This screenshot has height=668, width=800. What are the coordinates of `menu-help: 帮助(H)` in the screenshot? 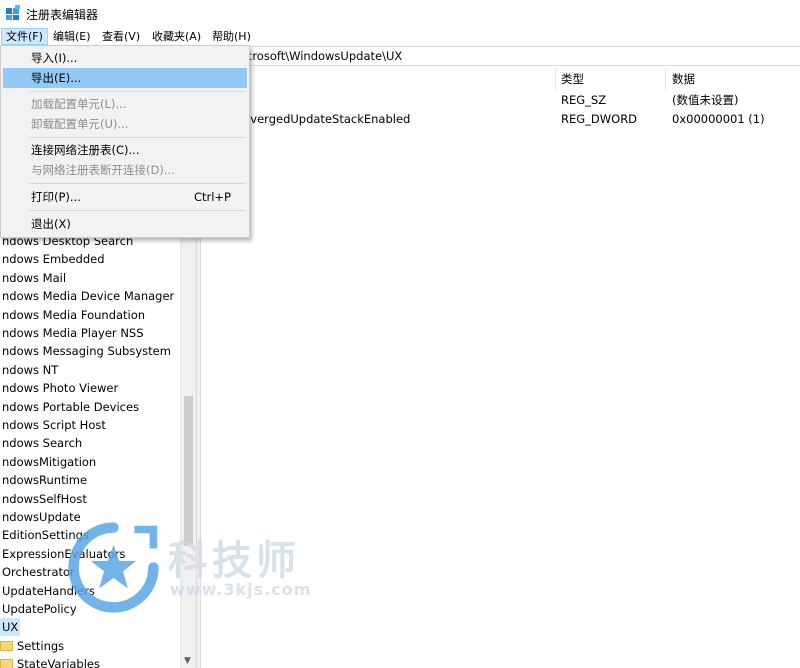 It's located at (231, 36).